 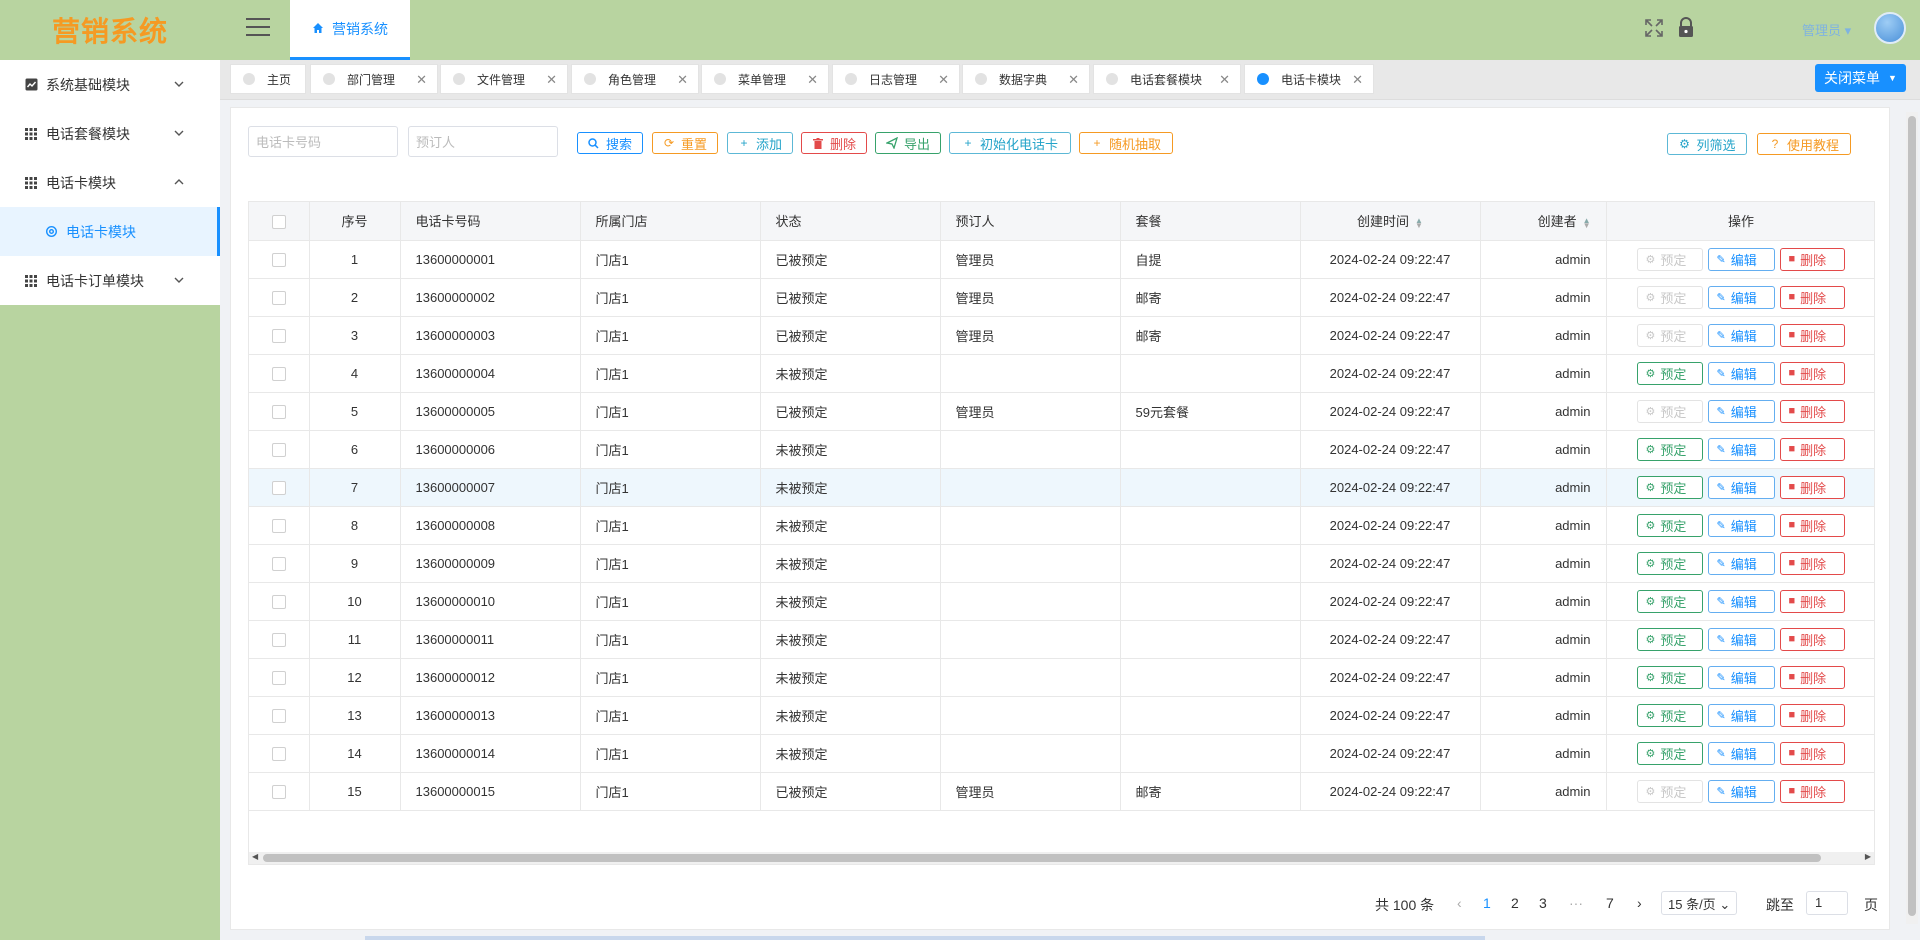 I want to click on horizontal-scrollbar: ◀ ▶, so click(x=1061, y=858).